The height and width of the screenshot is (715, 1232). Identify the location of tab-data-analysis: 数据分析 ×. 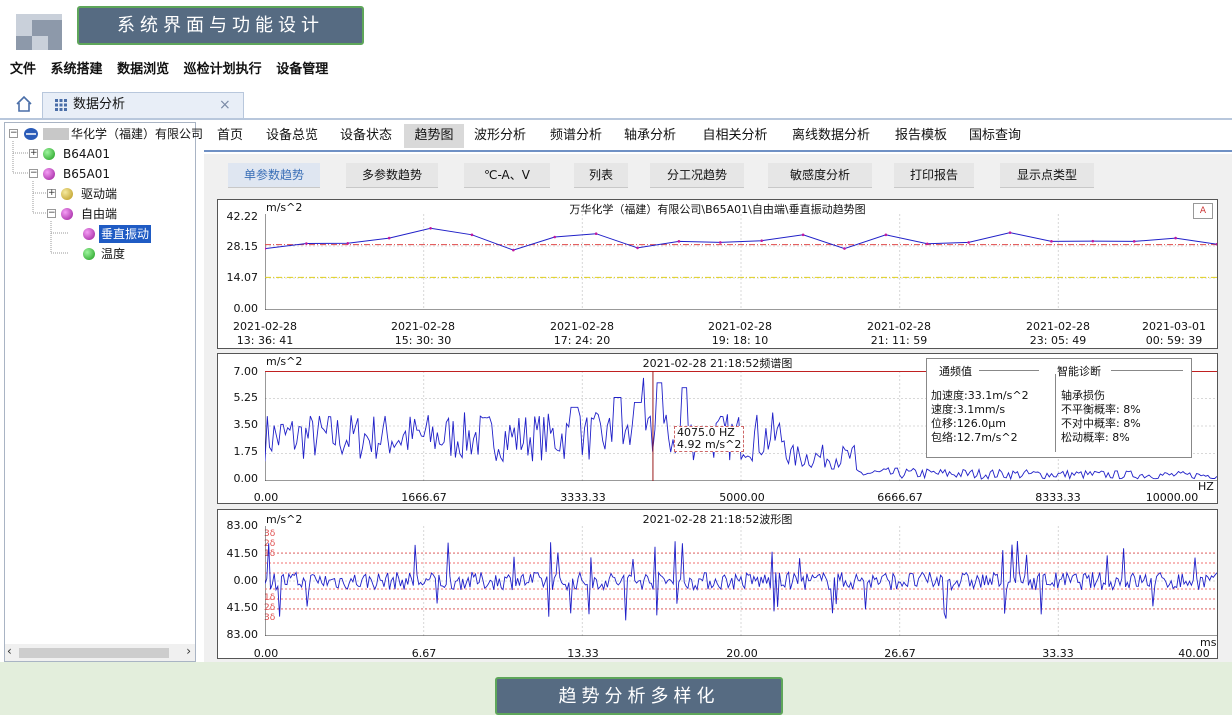
(143, 105).